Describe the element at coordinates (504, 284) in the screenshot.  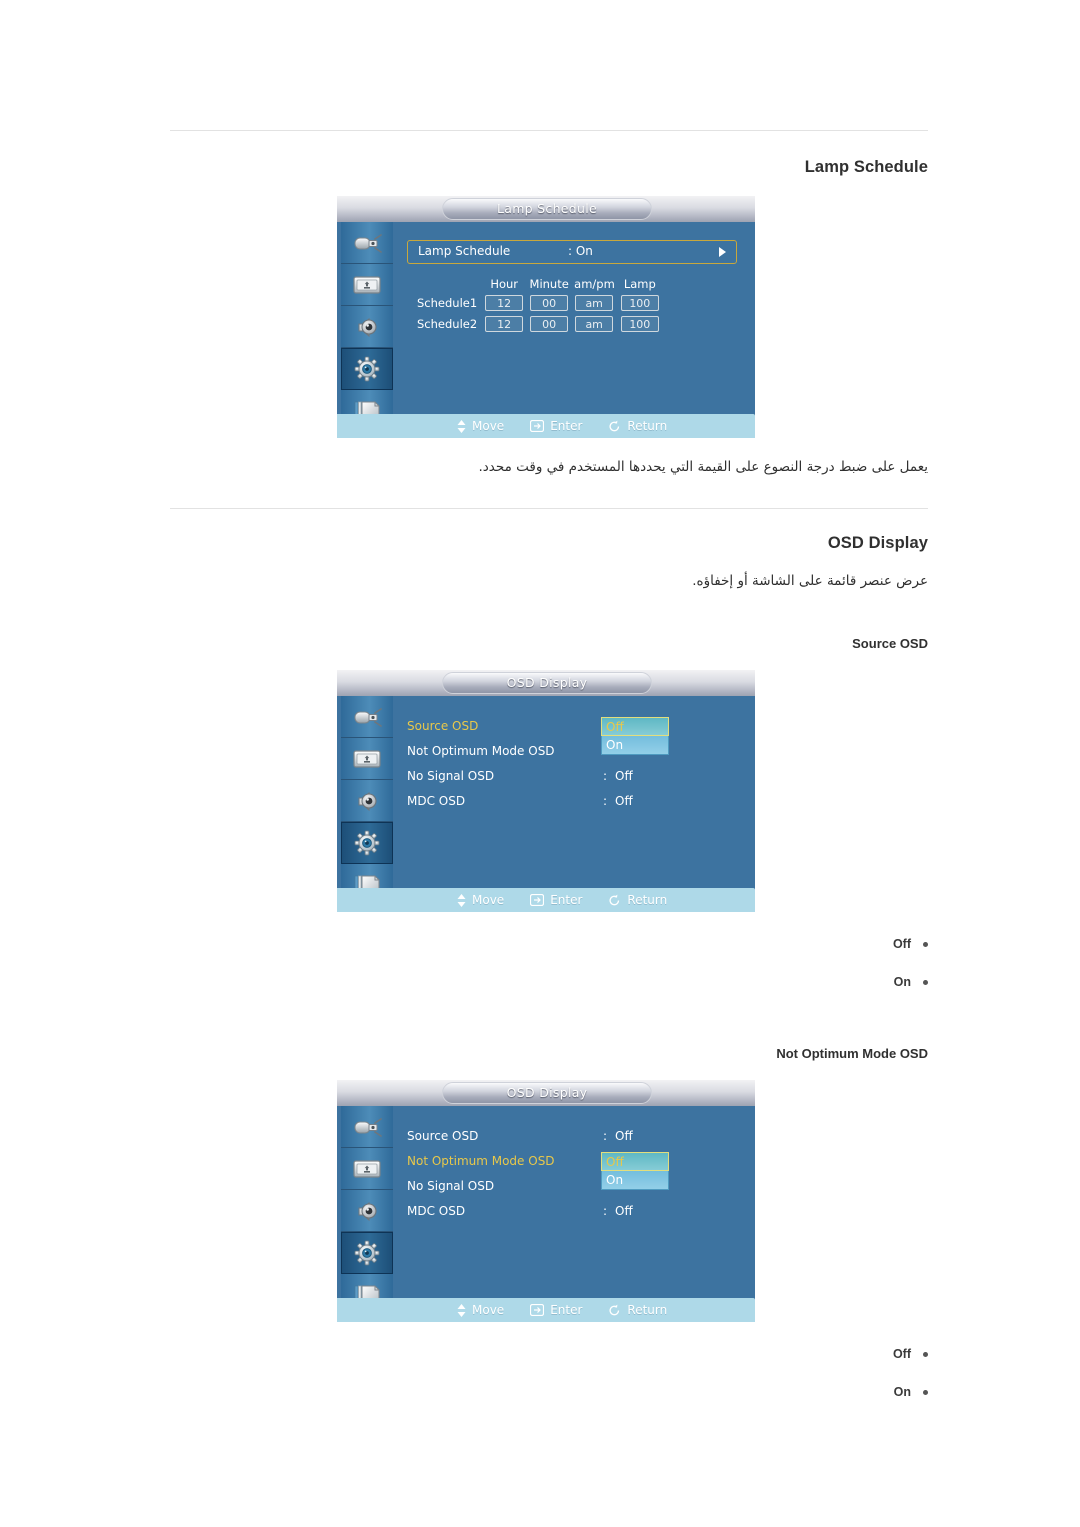
I see `column-header-hour: Hour` at that location.